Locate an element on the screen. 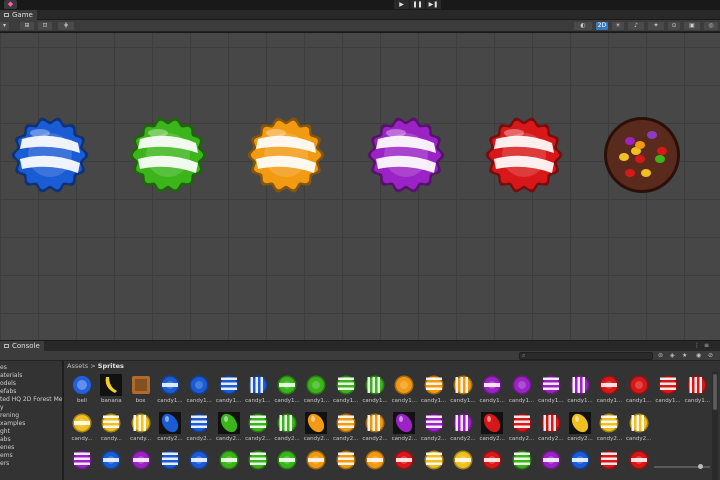 Image resolution: width=720 pixels, height=480 pixels. scene-candy-green is located at coordinates (168, 155).